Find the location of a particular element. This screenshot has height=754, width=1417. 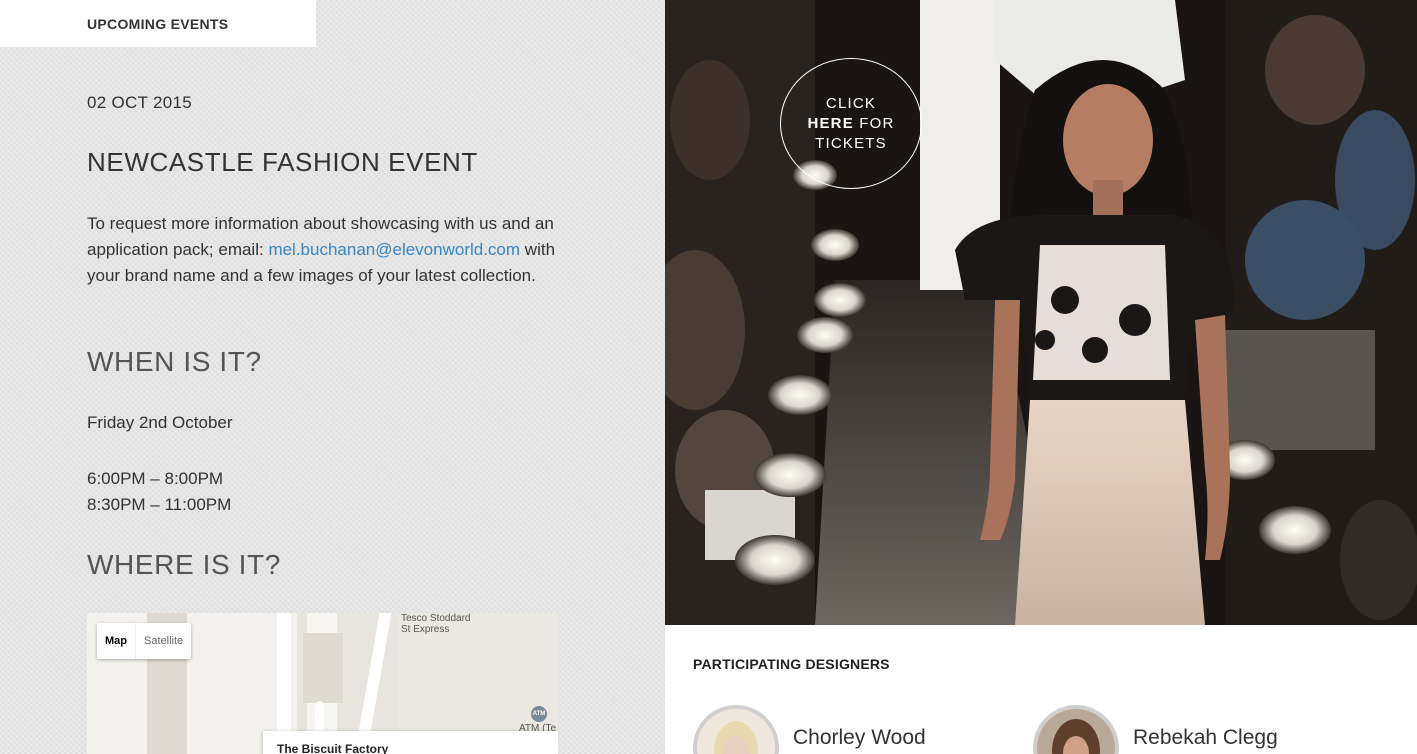

event-date: 02 OCT 2015 is located at coordinates (140, 102).